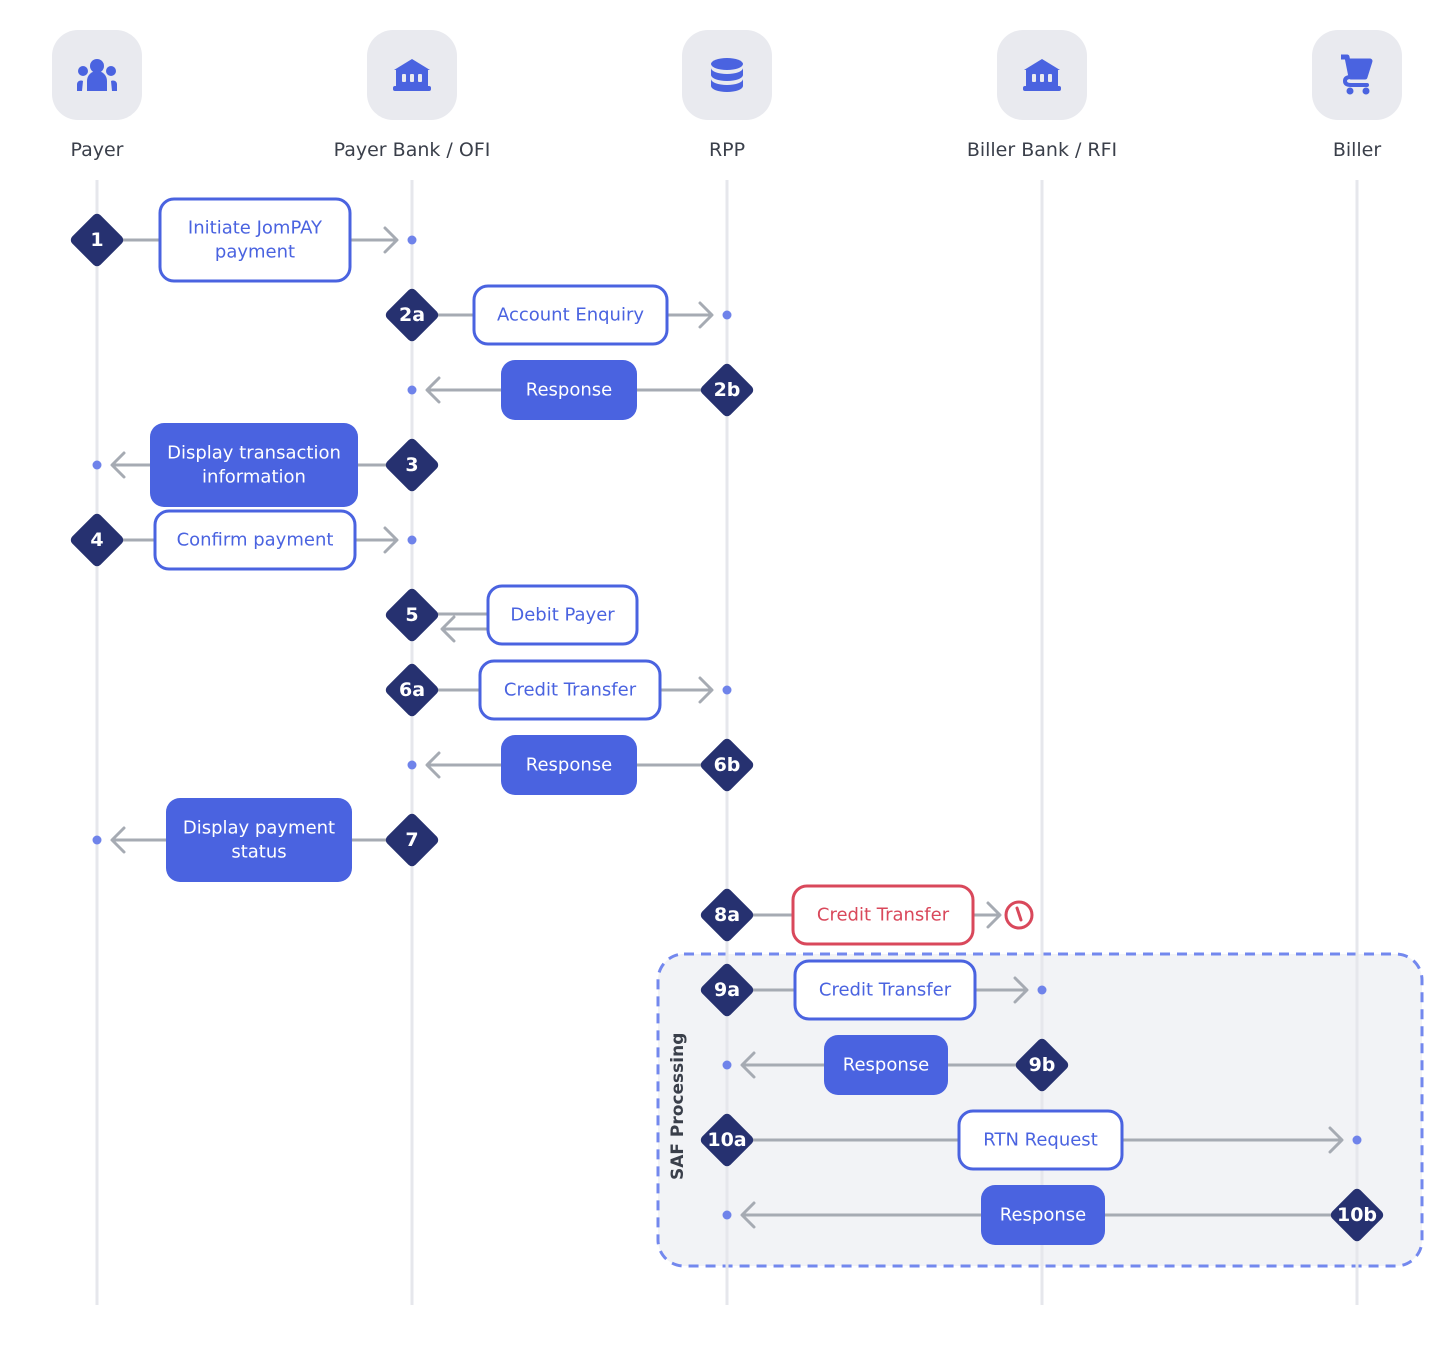 The height and width of the screenshot is (1365, 1455). What do you see at coordinates (412, 95) in the screenshot?
I see `actor-ofi: Payer Bank / OFI` at bounding box center [412, 95].